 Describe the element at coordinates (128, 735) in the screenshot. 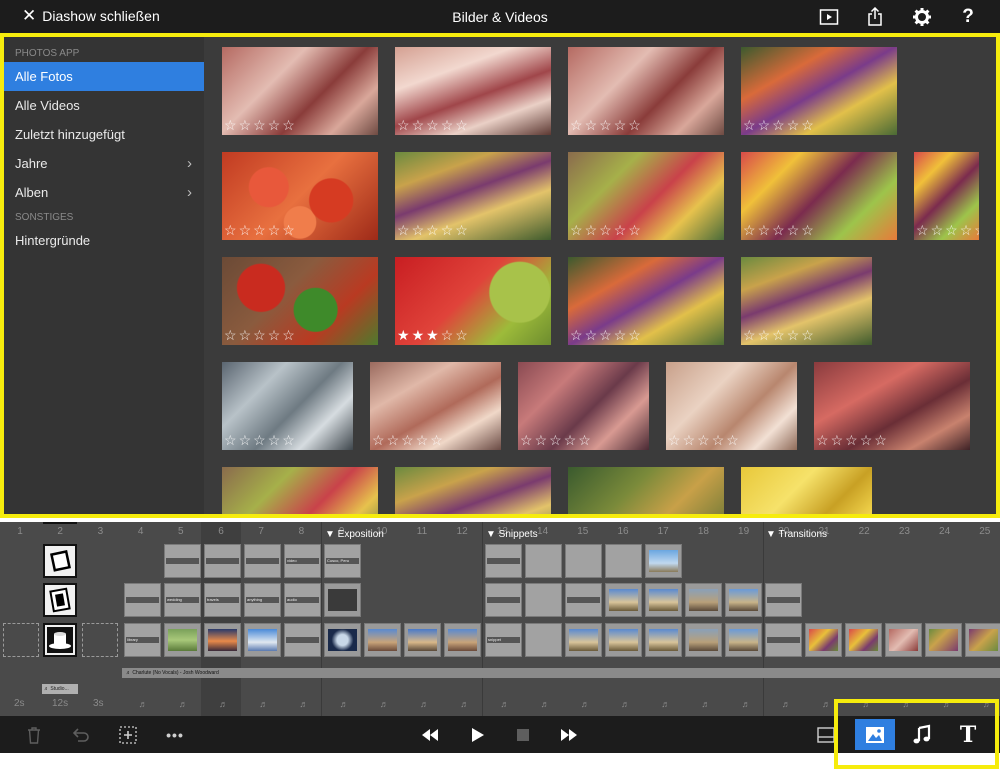

I see `add-slide-icon` at that location.